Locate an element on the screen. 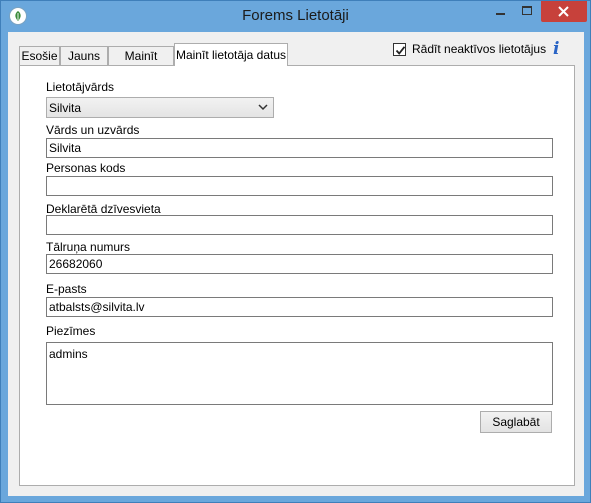 This screenshot has width=591, height=503. maximize-button is located at coordinates (527, 11).